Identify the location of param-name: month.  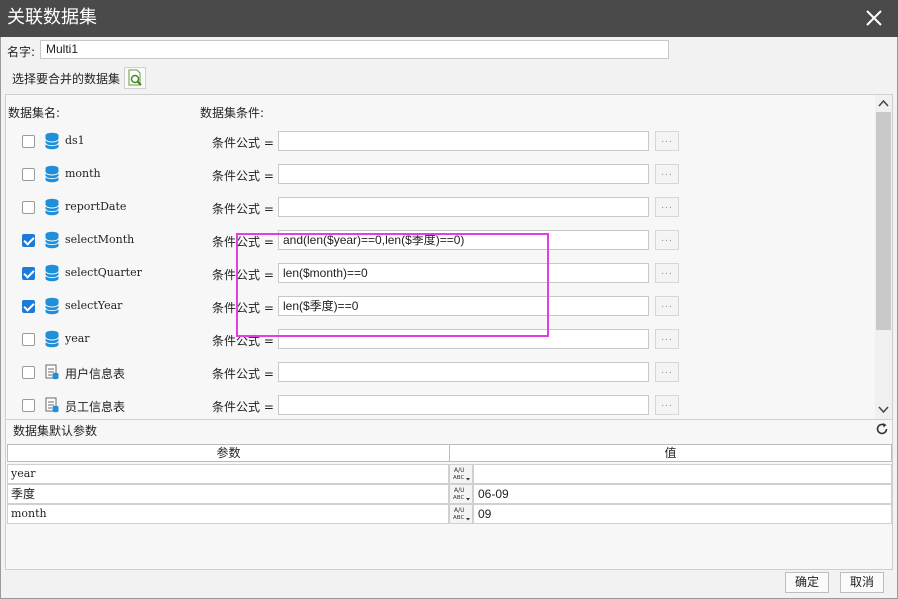
(228, 514).